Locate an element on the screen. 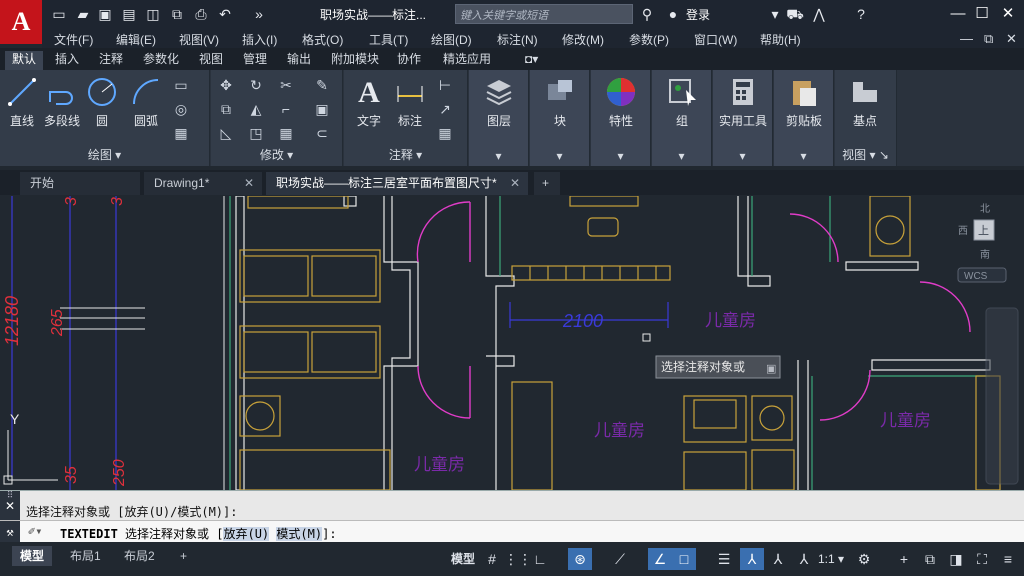  command-grip: ⠿ ✕ is located at coordinates (10, 506).